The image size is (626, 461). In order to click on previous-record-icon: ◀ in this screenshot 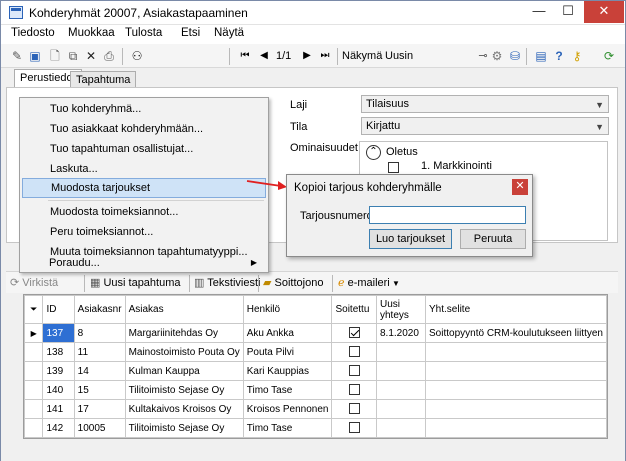, I will do `click(264, 56)`.